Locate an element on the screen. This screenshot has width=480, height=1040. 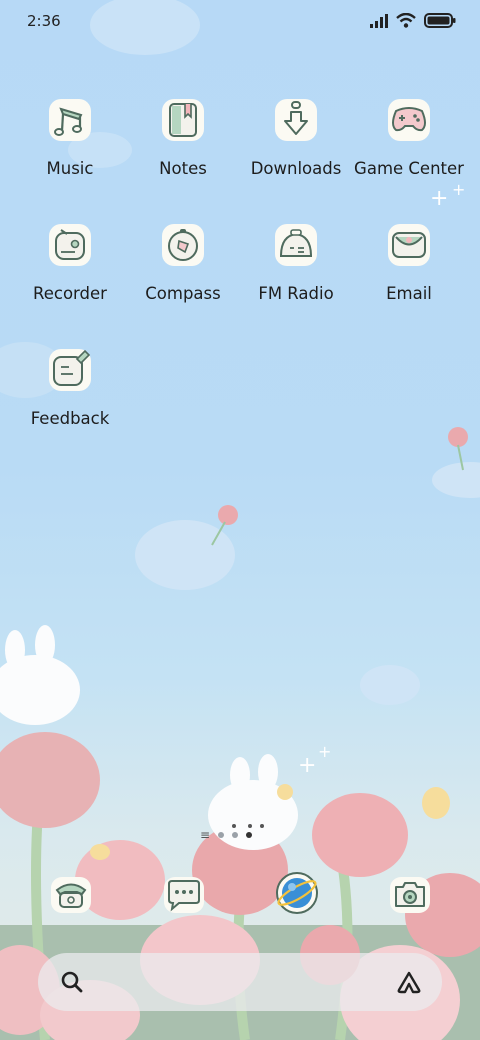
app-compass: Compass is located at coordinates (183, 261).